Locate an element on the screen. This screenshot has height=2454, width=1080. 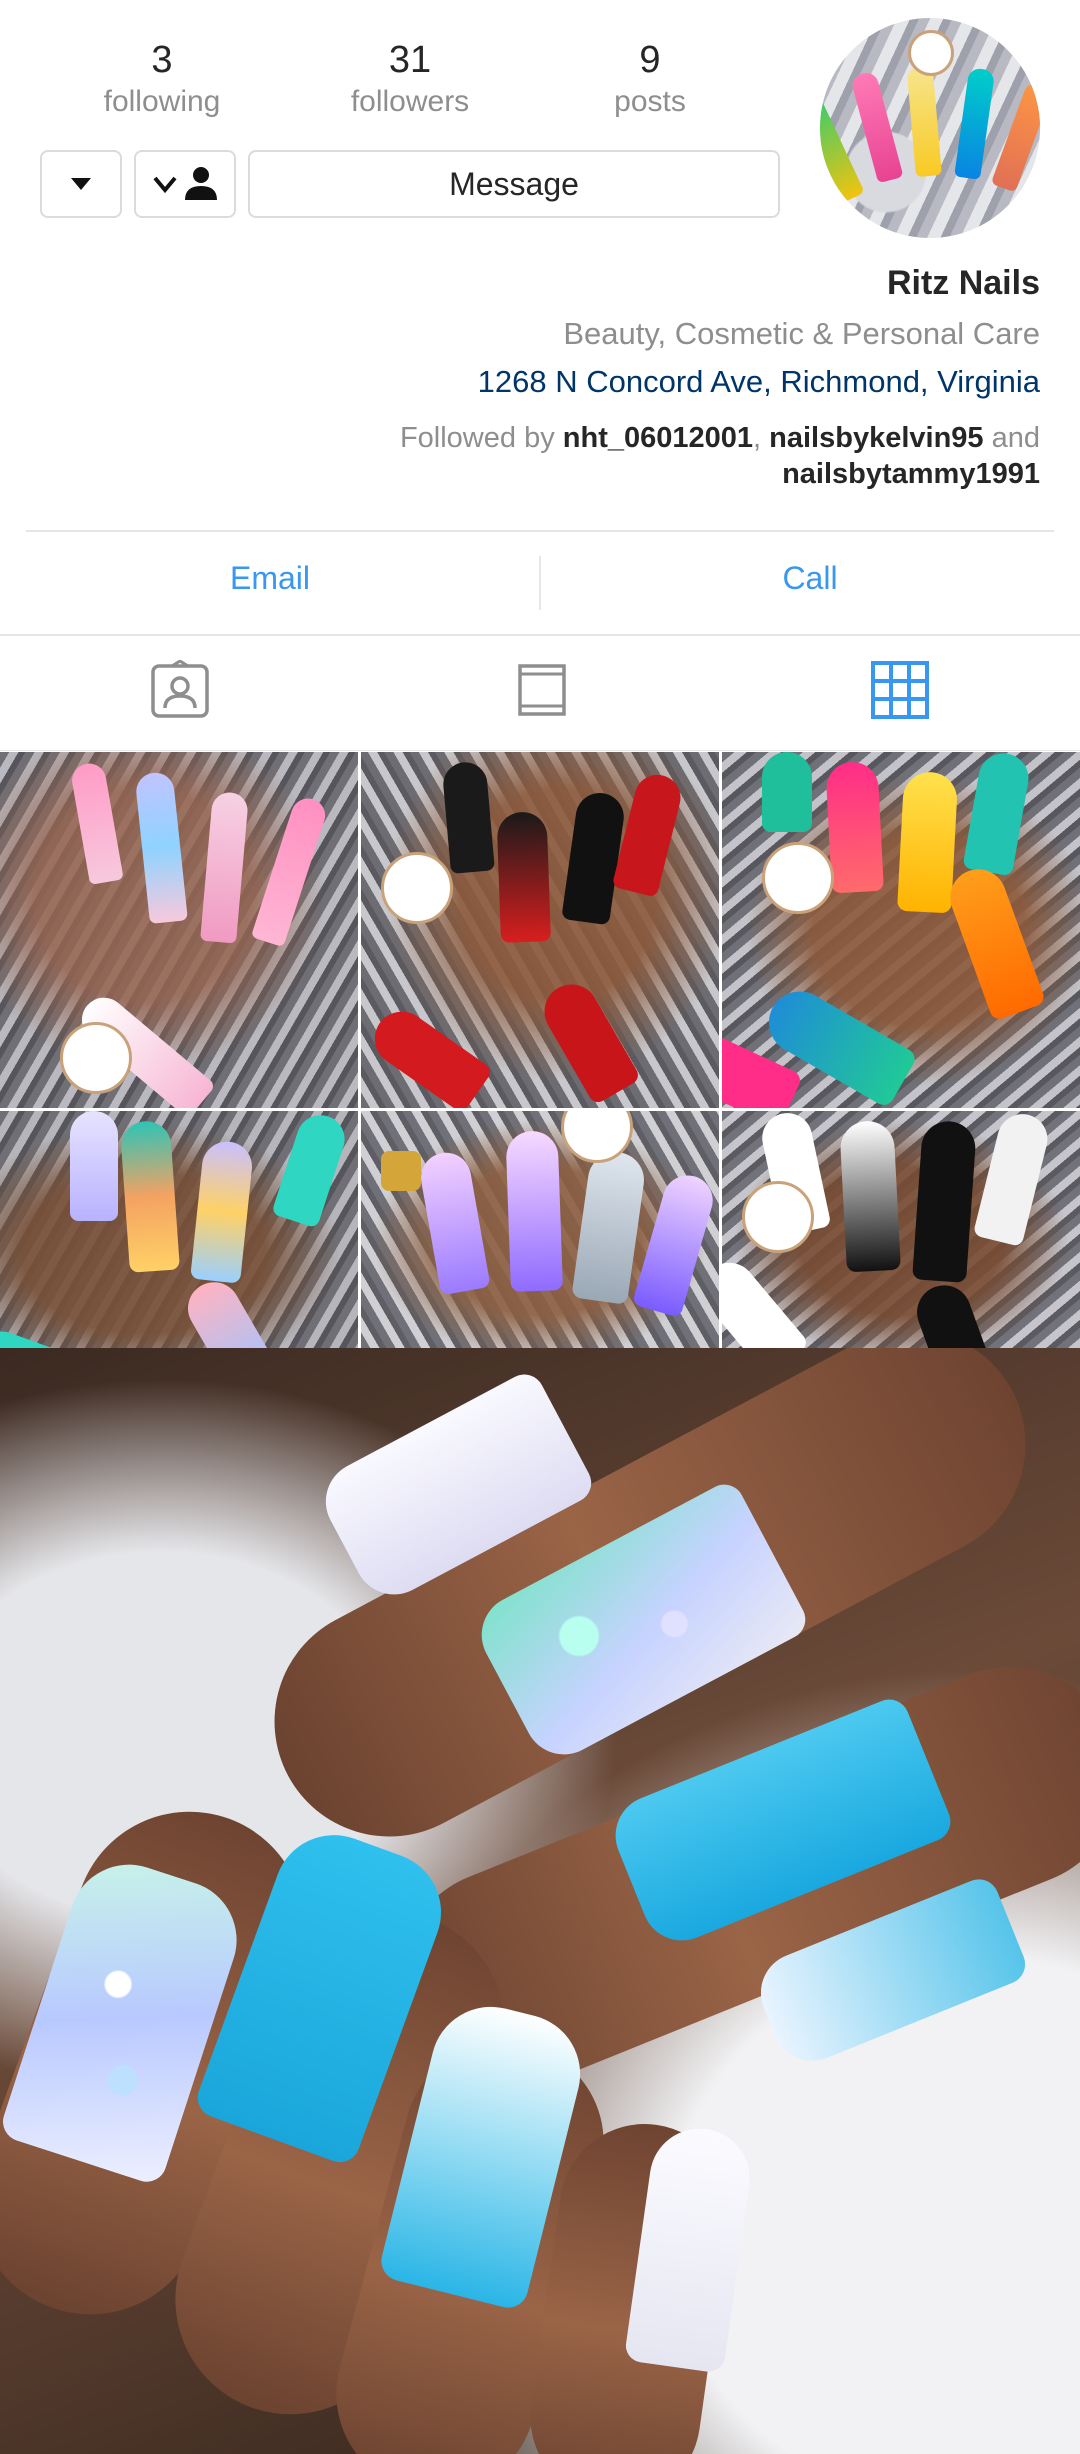
followed-by-prefix: Followed by is located at coordinates (477, 438).